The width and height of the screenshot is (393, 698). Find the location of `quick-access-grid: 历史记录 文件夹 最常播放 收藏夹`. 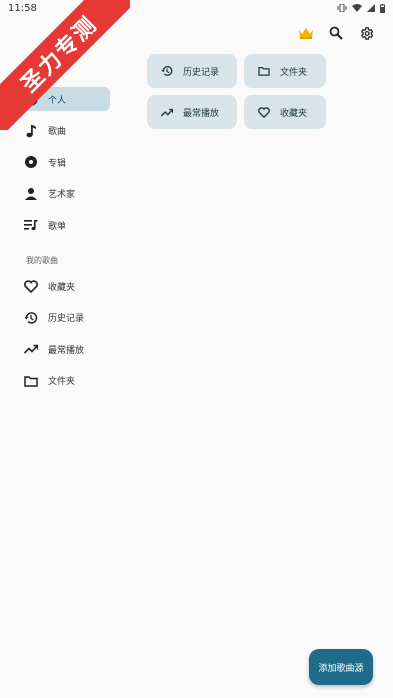

quick-access-grid: 历史记录 文件夹 最常播放 收藏夹 is located at coordinates (236, 91).